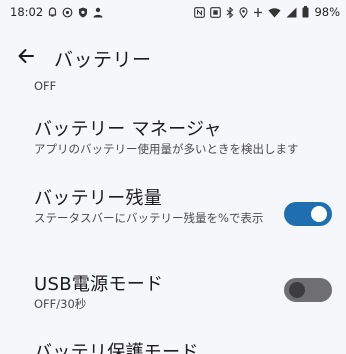 Image resolution: width=346 pixels, height=354 pixels. What do you see at coordinates (83, 12) in the screenshot?
I see `shield-icon` at bounding box center [83, 12].